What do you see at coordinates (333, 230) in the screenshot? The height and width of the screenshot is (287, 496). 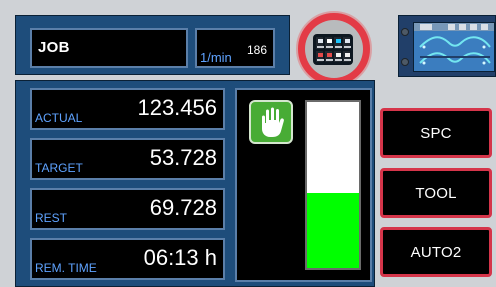 I see `progress-gauge-fill` at bounding box center [333, 230].